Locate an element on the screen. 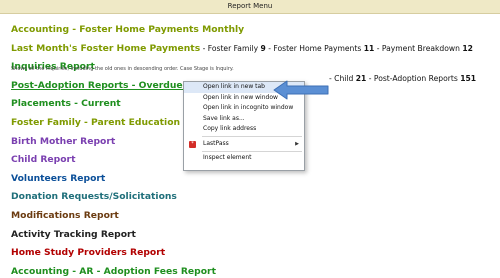  child-report-link: Child Report is located at coordinates (43, 159).